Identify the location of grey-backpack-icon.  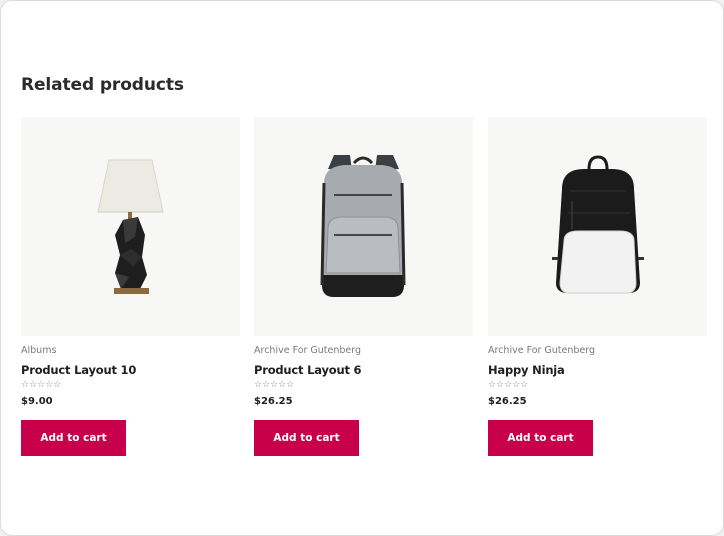
(363, 226).